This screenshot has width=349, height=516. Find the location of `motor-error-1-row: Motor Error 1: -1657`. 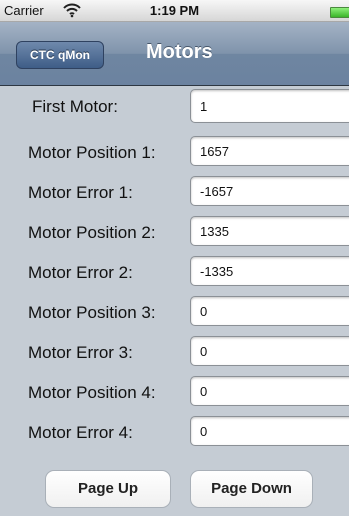

motor-error-1-row: Motor Error 1: -1657 is located at coordinates (174, 192).